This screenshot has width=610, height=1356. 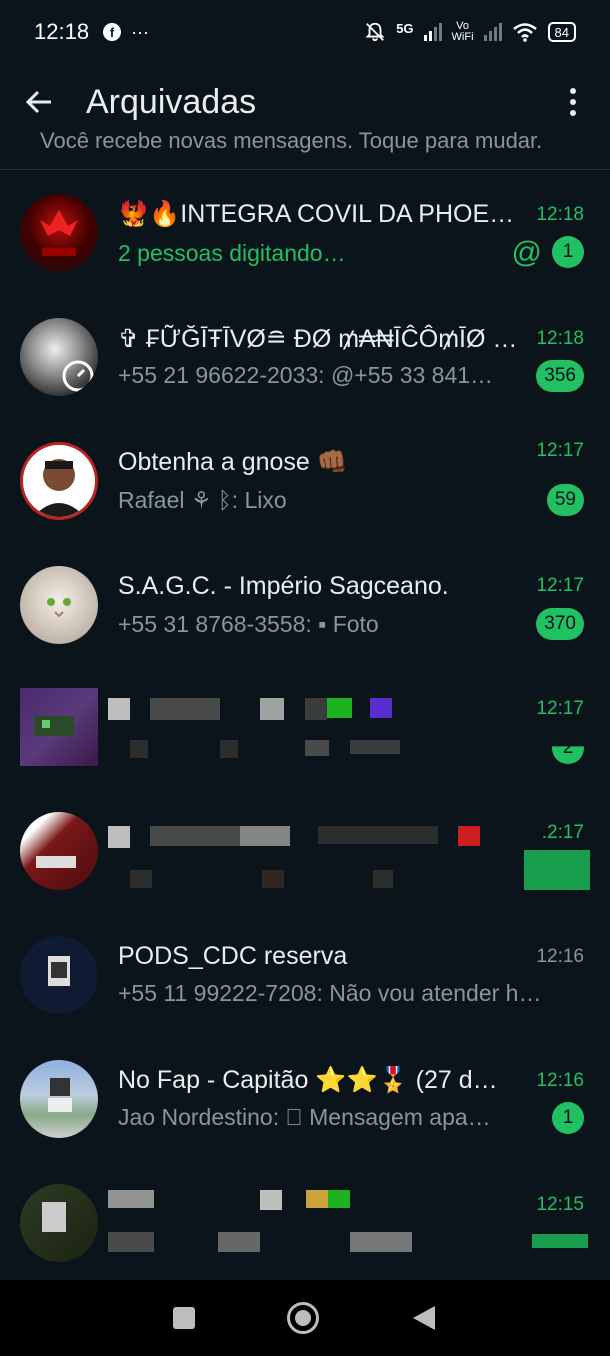 I want to click on more-vert-icon, so click(x=573, y=91).